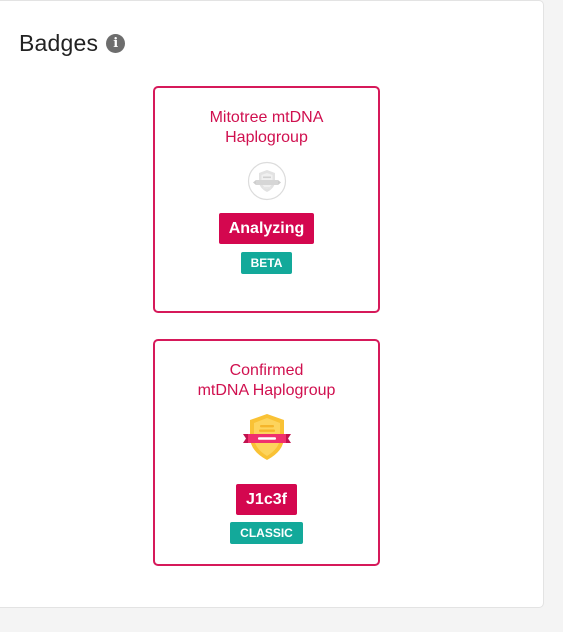 This screenshot has width=563, height=632. Describe the element at coordinates (59, 43) in the screenshot. I see `section-title: Badges` at that location.